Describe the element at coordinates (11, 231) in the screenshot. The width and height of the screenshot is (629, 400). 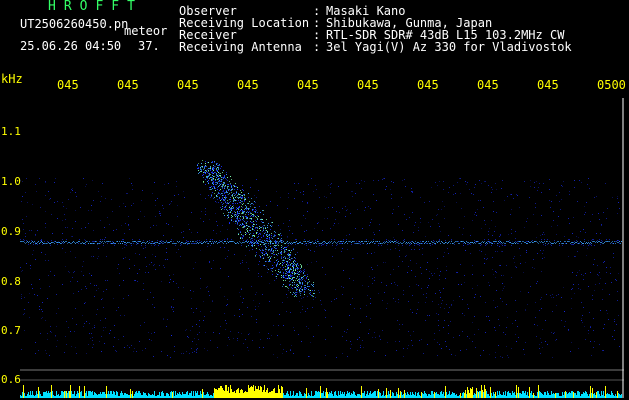
I see `freq-tick: 0.9` at that location.